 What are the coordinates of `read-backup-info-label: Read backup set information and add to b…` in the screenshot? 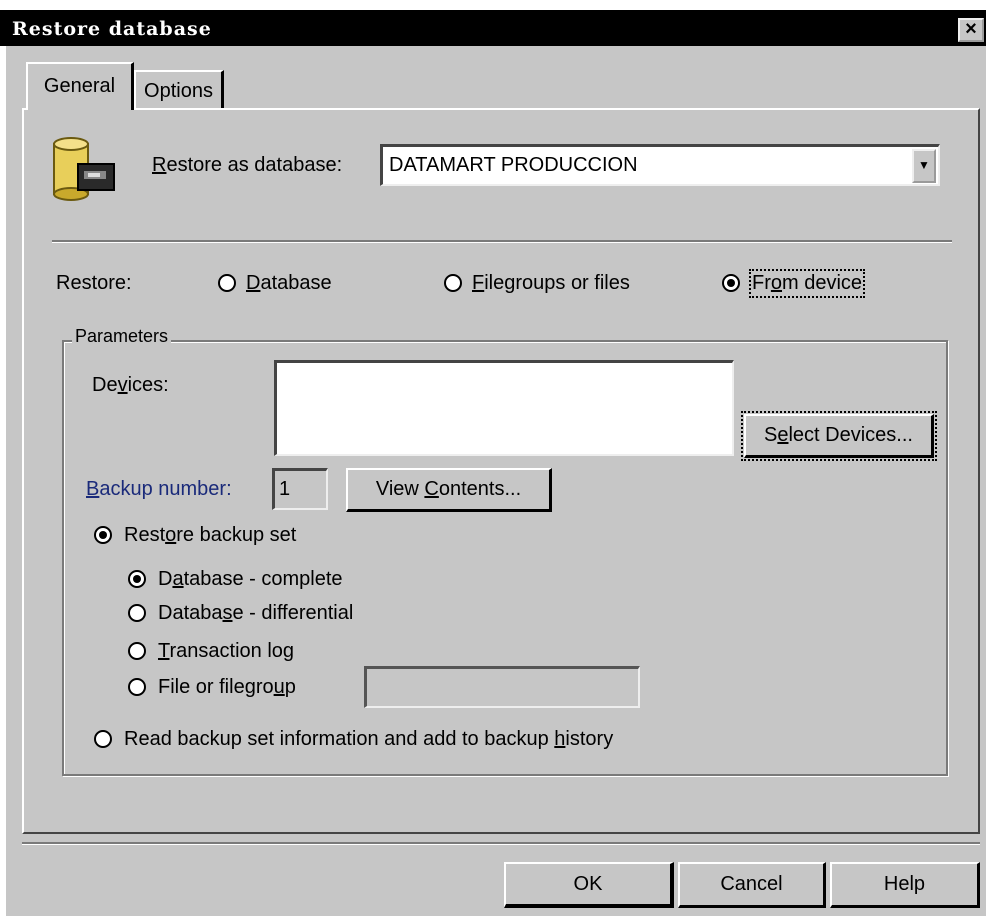 It's located at (368, 739).